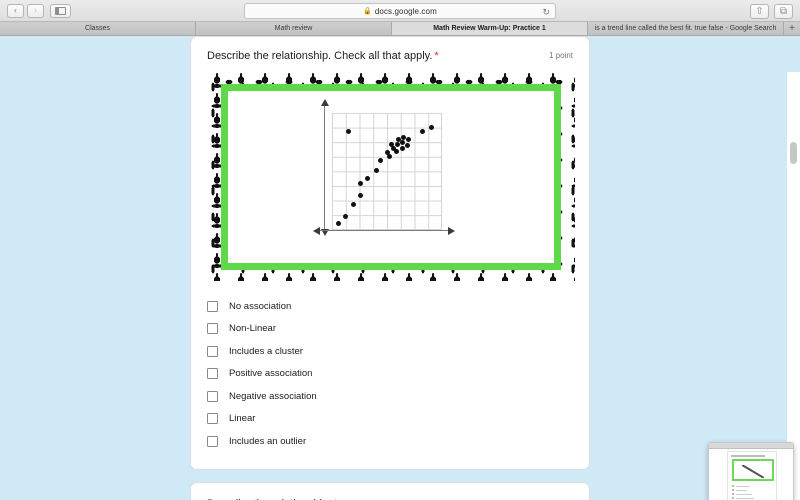 Image resolution: width=800 pixels, height=500 pixels. What do you see at coordinates (252, 329) in the screenshot?
I see `option-label: Non-Linear` at bounding box center [252, 329].